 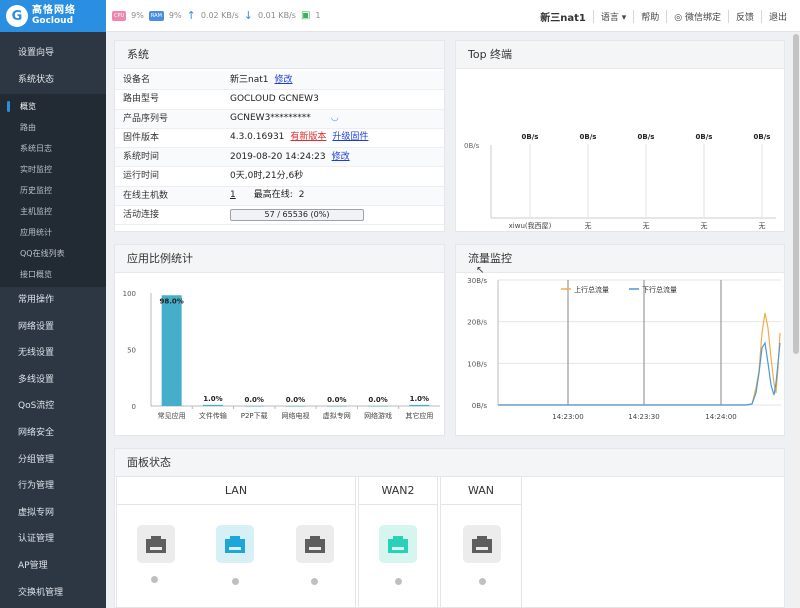 I want to click on help-link: 帮助, so click(x=649, y=16).